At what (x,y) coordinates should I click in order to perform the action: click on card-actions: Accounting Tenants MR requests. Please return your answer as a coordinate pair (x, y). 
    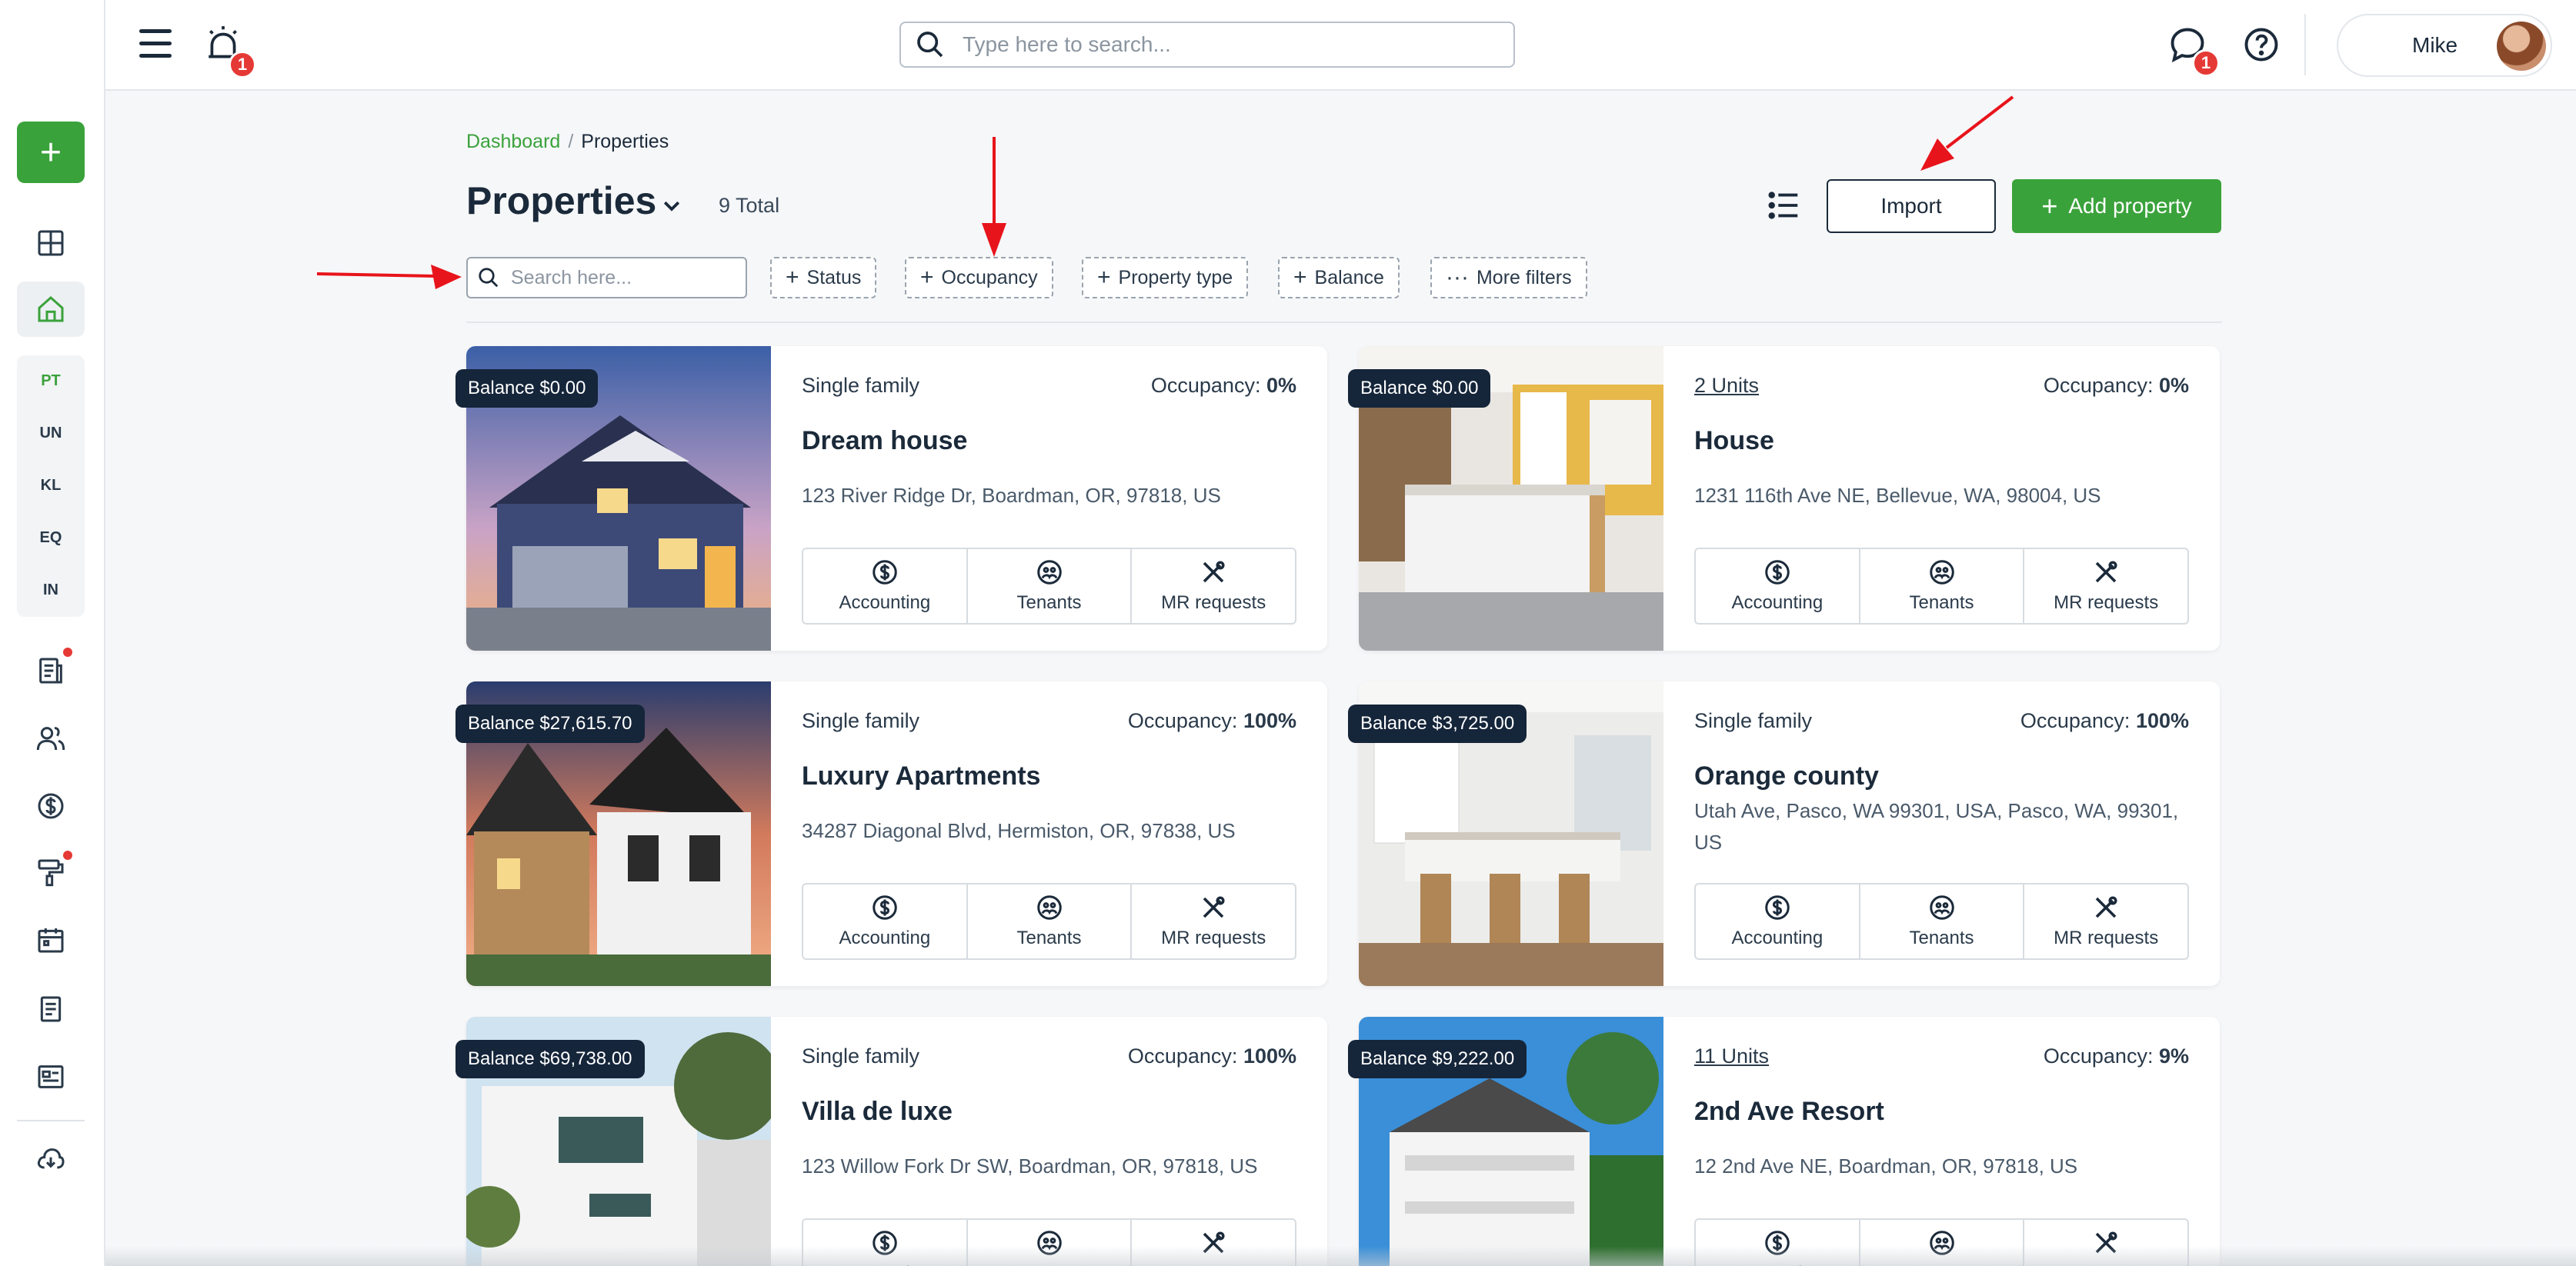
    Looking at the image, I should click on (1941, 586).